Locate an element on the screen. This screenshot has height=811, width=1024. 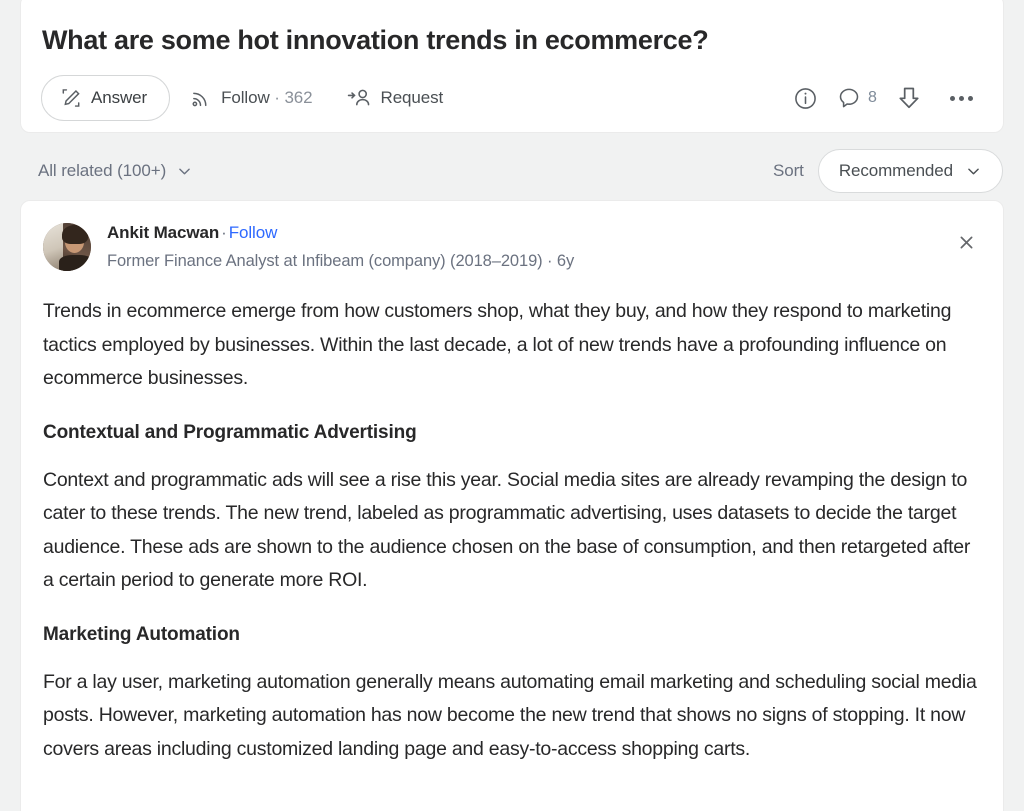
follow-question-button: Follow · 362 is located at coordinates (251, 98).